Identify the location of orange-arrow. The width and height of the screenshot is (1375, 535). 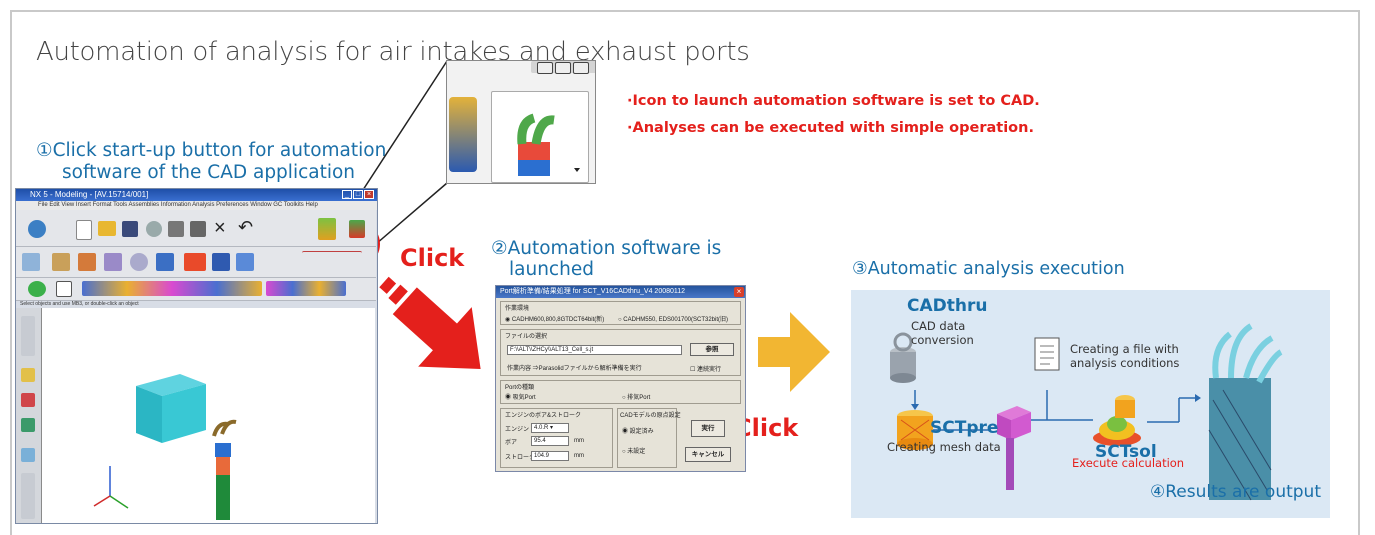
(794, 352).